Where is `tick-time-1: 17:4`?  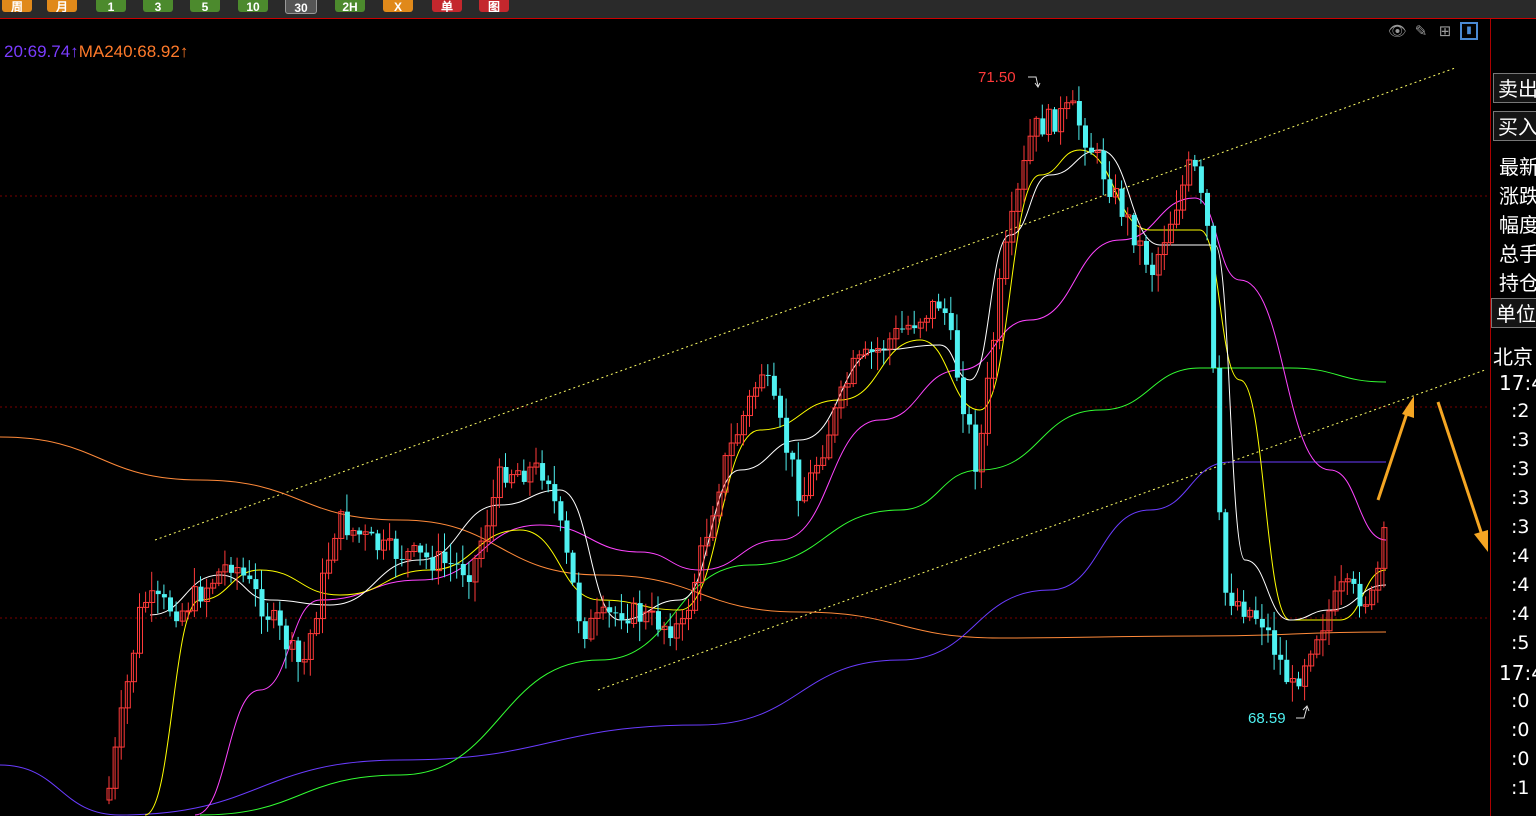
tick-time-1: 17:4 is located at coordinates (1517, 383).